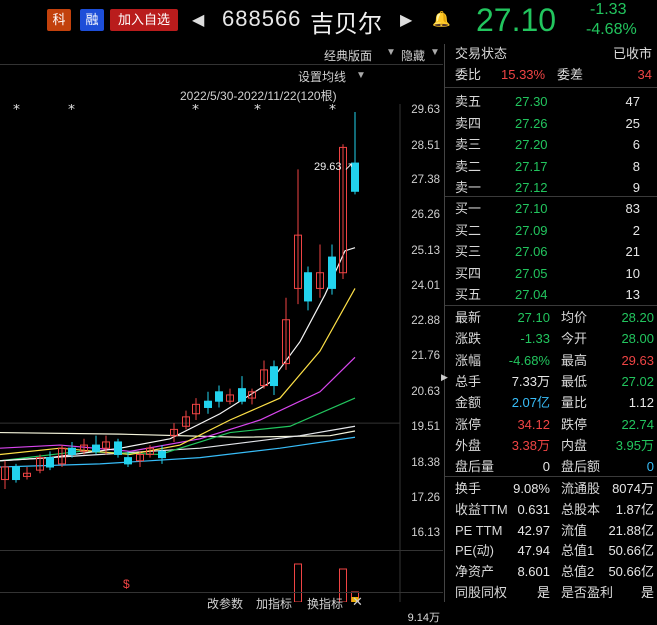 The height and width of the screenshot is (625, 657). I want to click on margin-trading-tag: 融, so click(92, 20).